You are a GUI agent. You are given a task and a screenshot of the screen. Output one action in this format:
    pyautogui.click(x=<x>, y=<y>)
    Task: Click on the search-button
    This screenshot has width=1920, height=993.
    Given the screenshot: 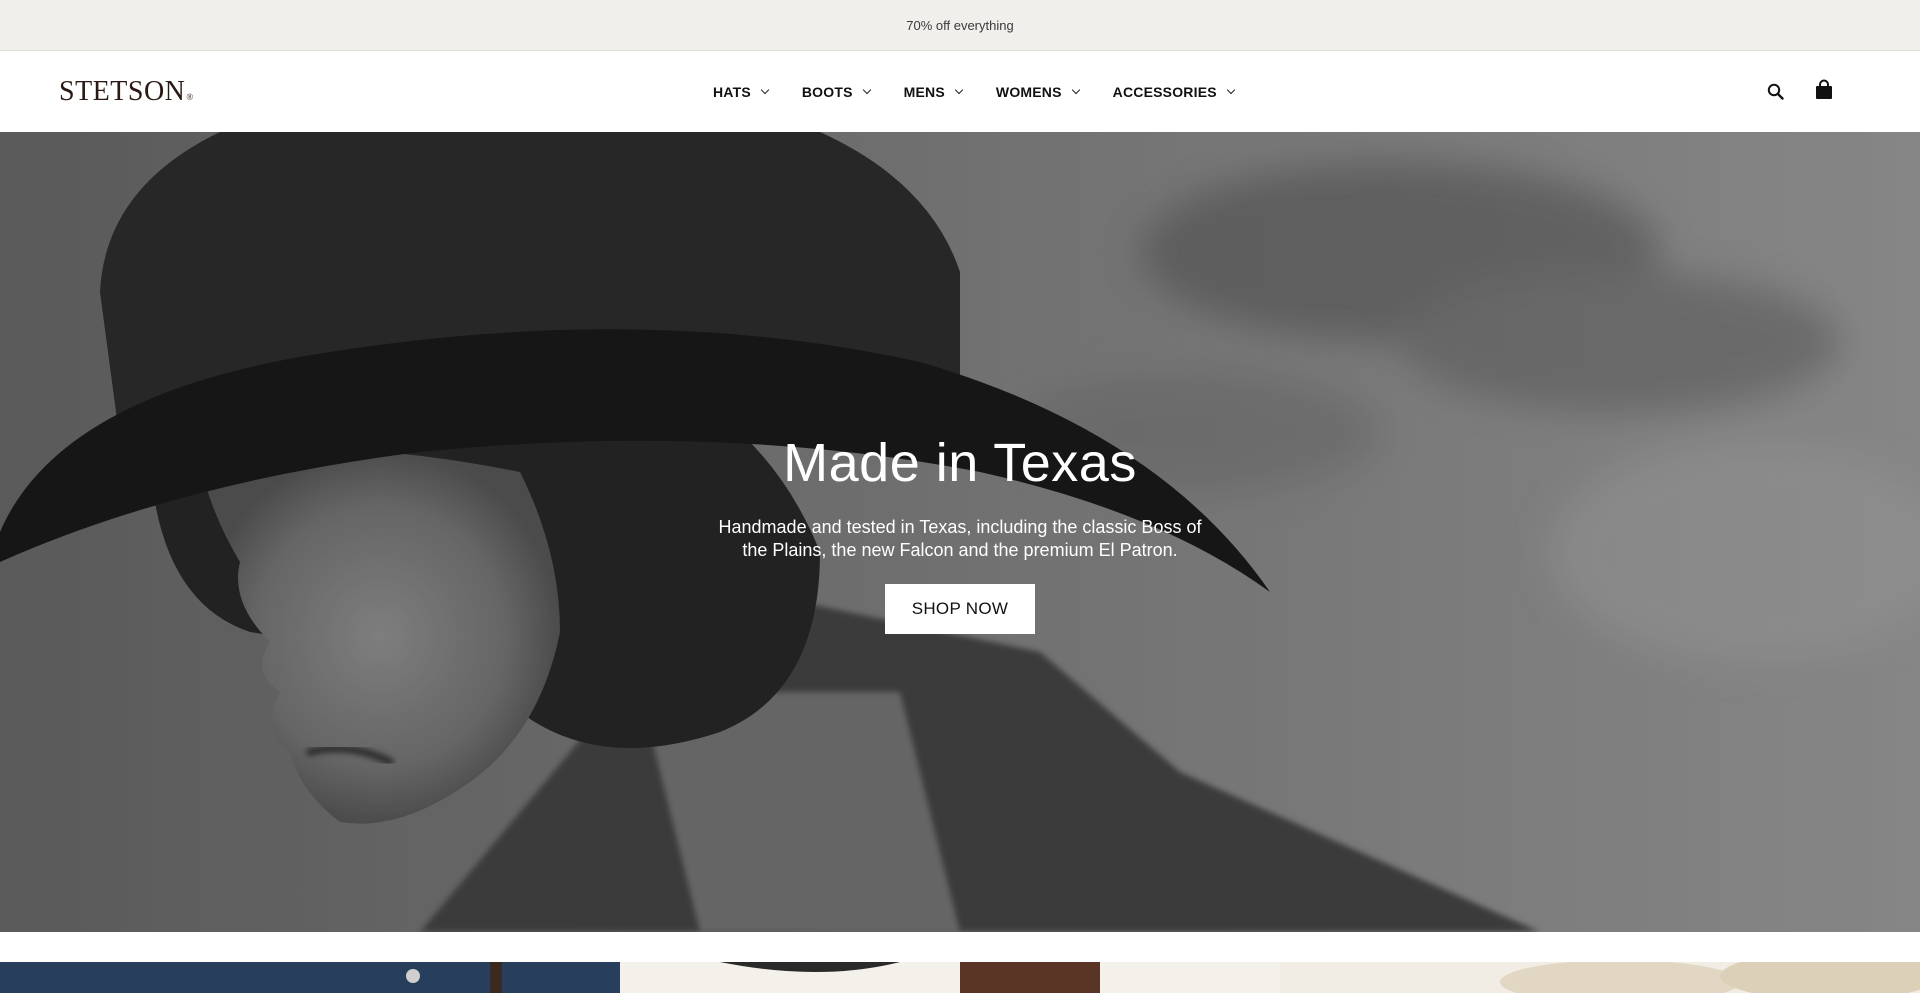 What is the action you would take?
    pyautogui.click(x=1776, y=92)
    